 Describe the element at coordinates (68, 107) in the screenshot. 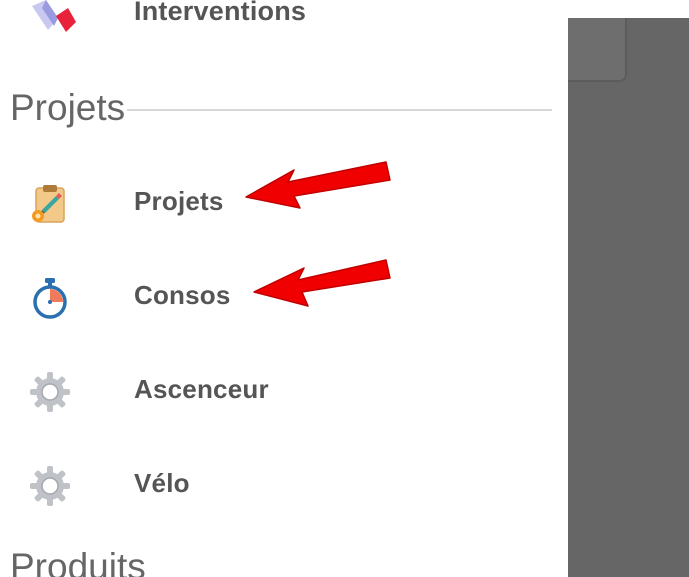

I see `section-title: Projets` at that location.